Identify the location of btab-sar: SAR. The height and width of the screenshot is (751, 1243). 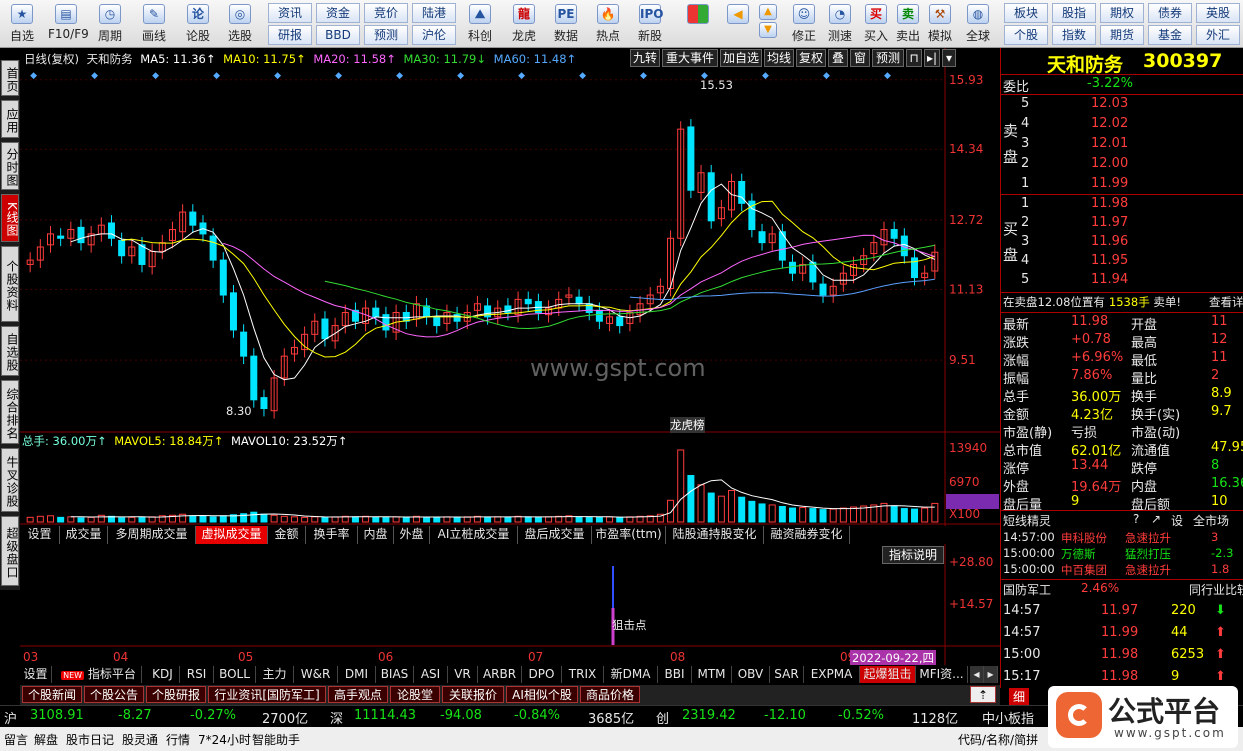
(787, 674).